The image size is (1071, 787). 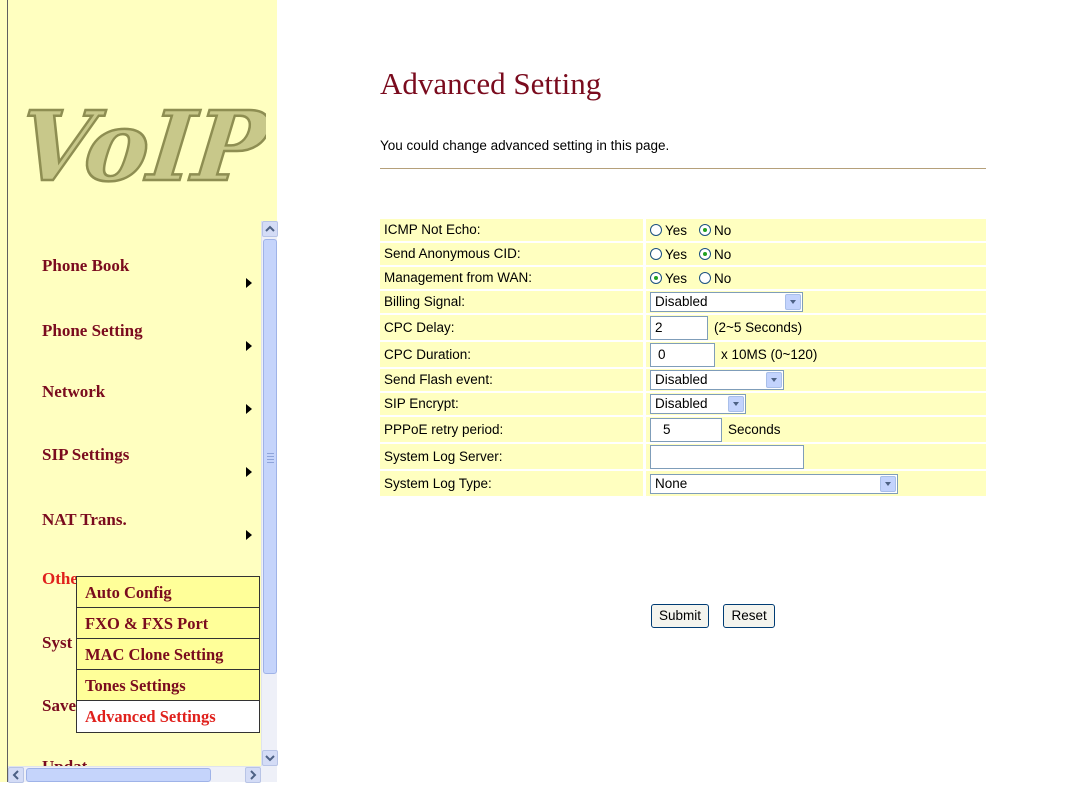 What do you see at coordinates (253, 775) in the screenshot?
I see `scroll-right-icon` at bounding box center [253, 775].